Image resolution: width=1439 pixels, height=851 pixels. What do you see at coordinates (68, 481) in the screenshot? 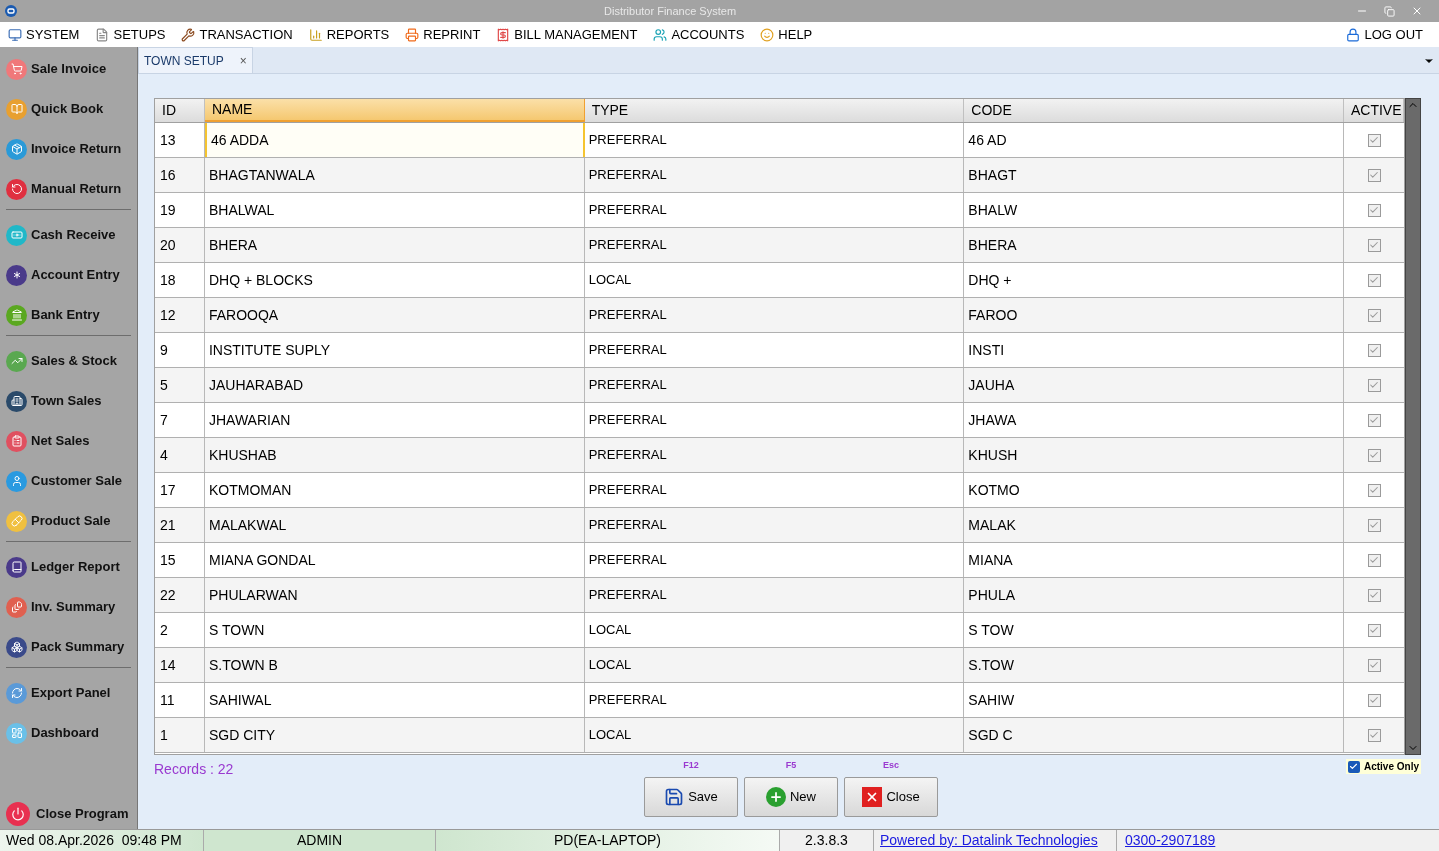
I see `sidebar-item: Customer Sale` at bounding box center [68, 481].